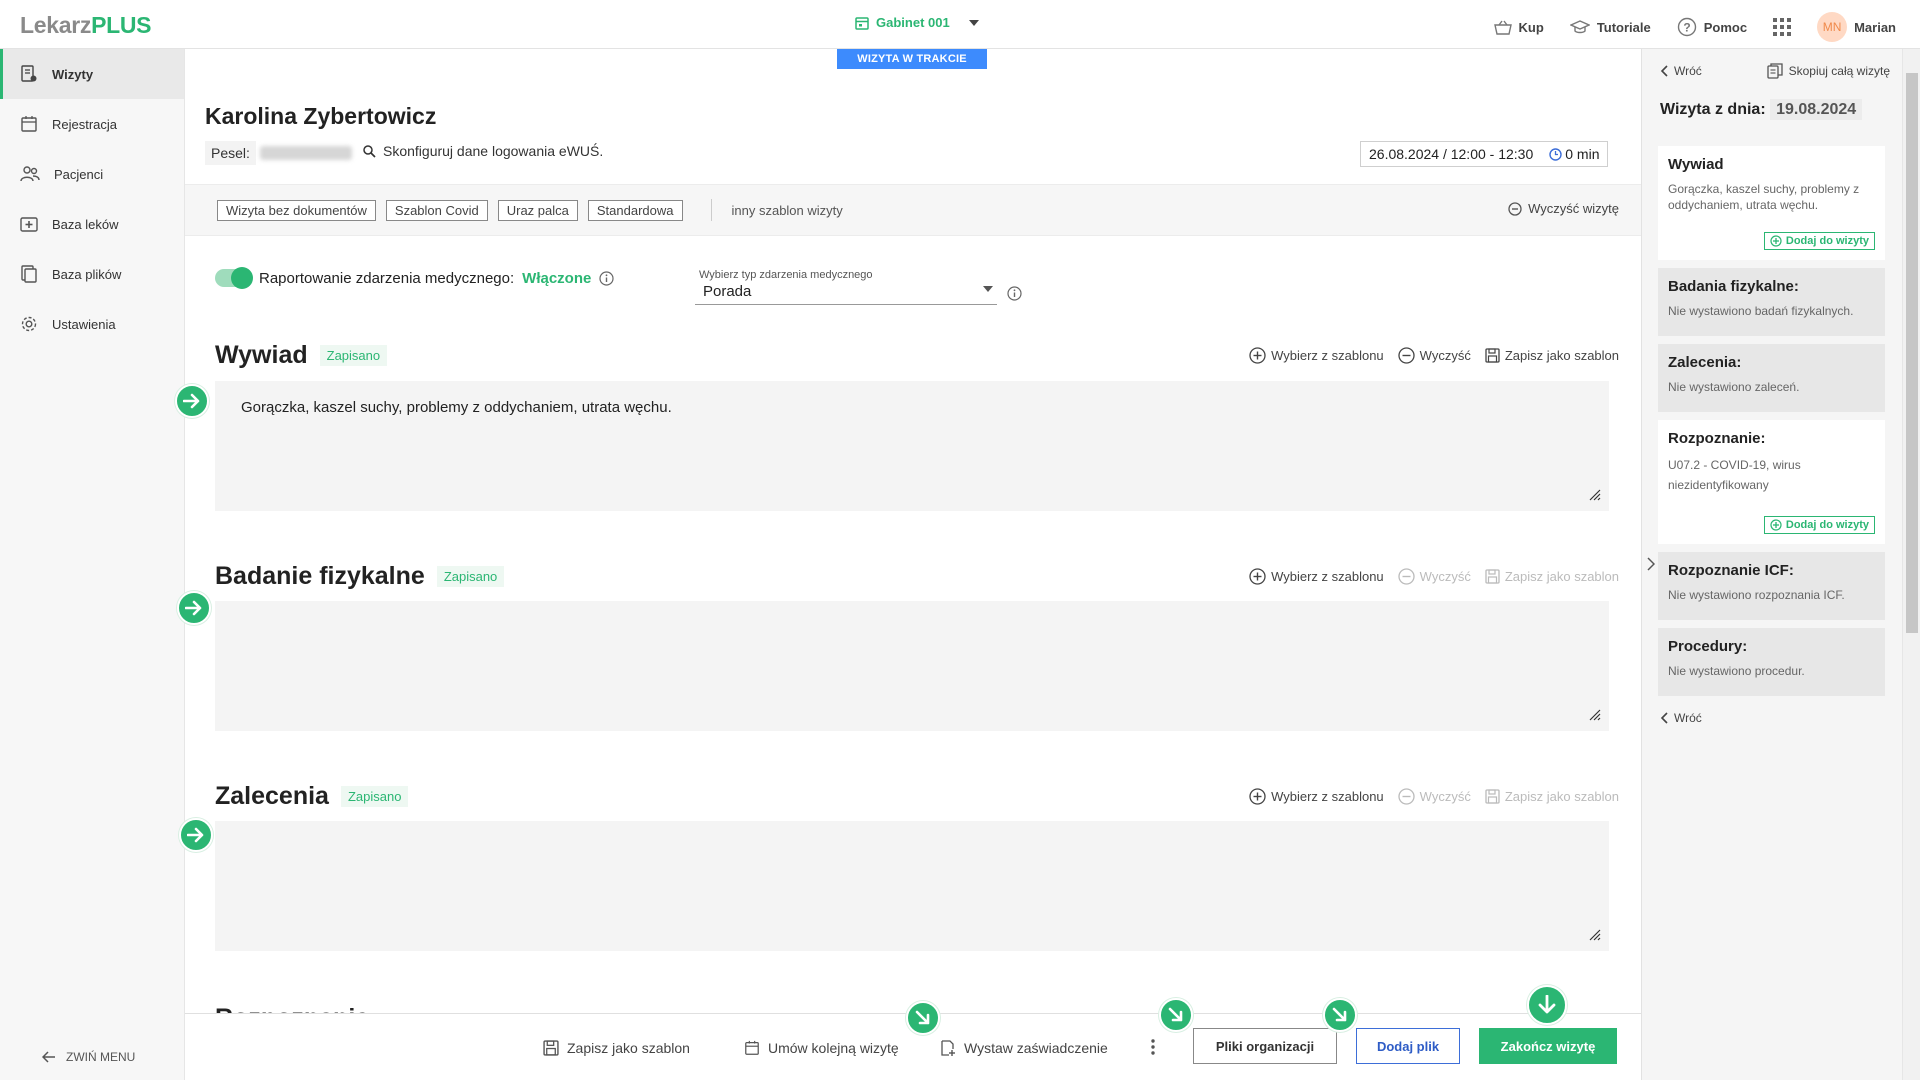 This screenshot has height=1080, width=1920. I want to click on minus-circle-icon, so click(1406, 355).